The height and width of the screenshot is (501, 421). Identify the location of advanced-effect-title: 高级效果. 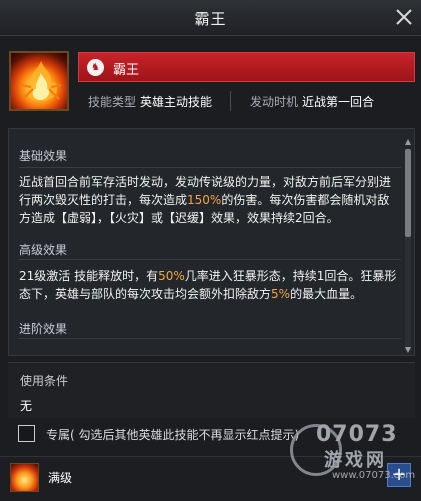
(43, 250).